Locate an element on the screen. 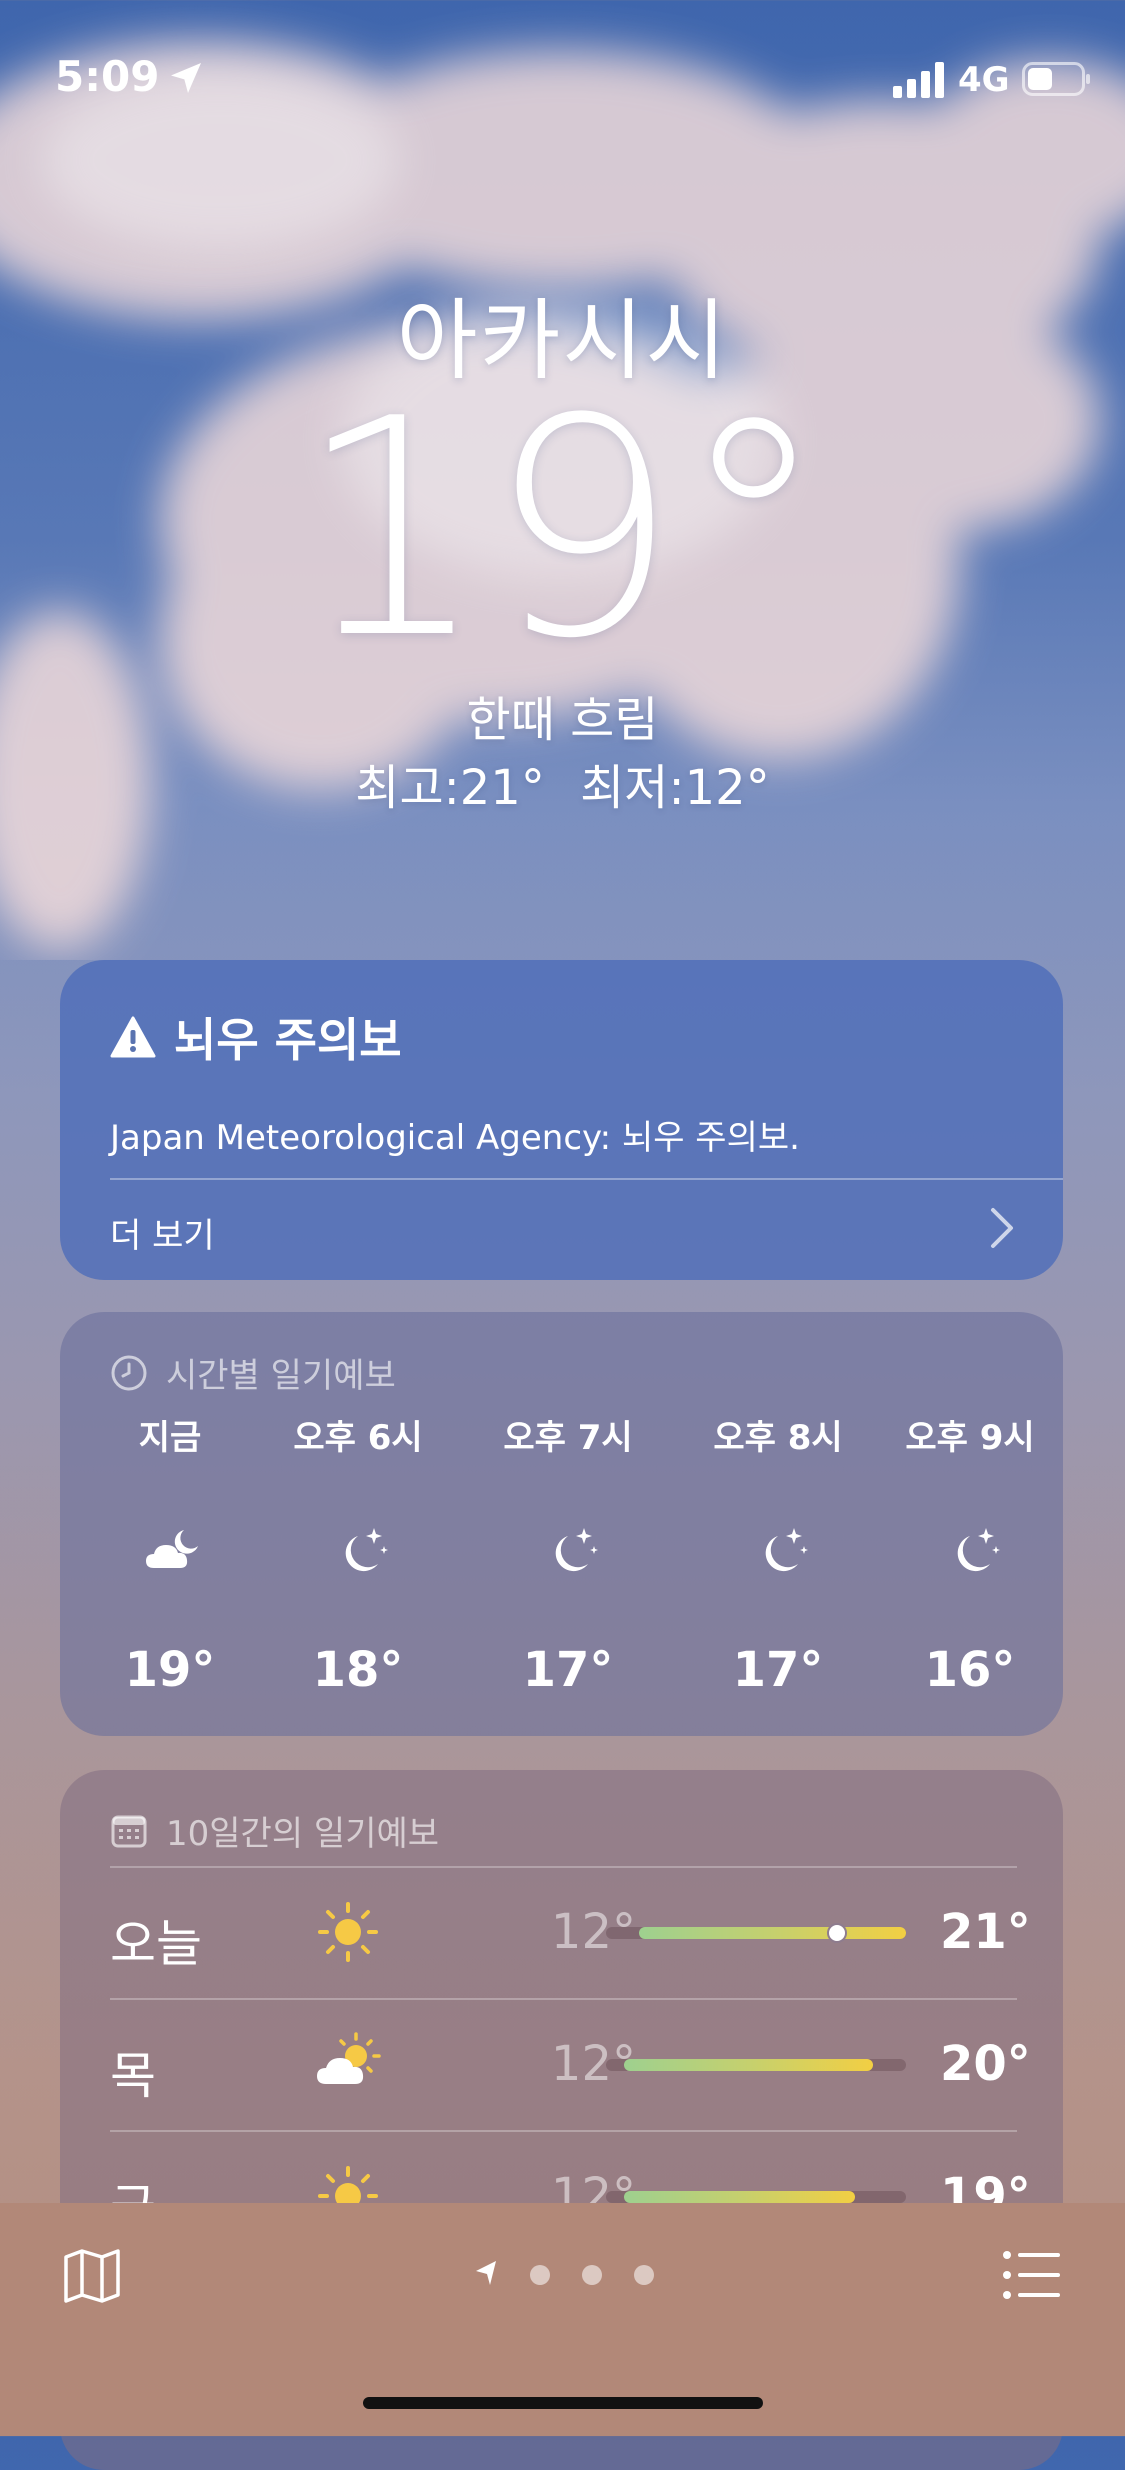 The width and height of the screenshot is (1125, 2470). network-type: 4G is located at coordinates (984, 80).